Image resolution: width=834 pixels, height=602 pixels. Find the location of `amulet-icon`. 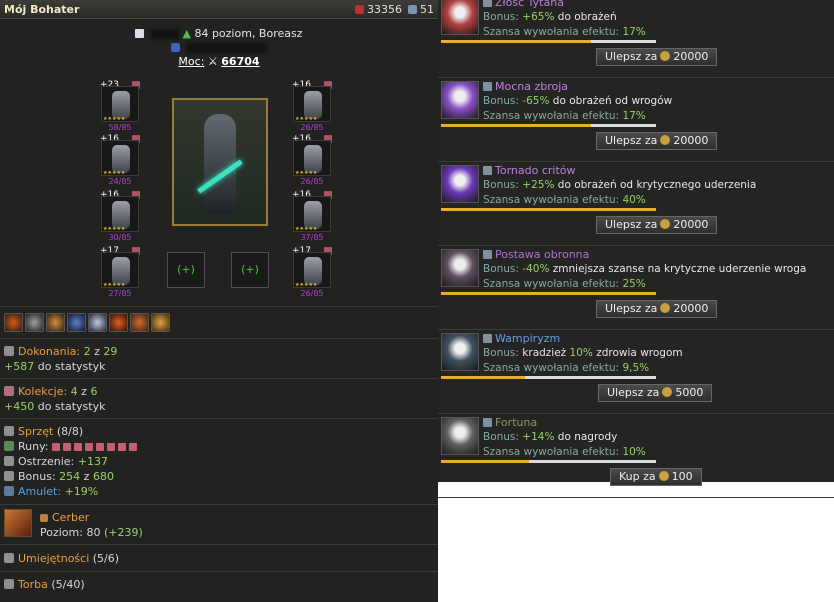

amulet-icon is located at coordinates (9, 491).